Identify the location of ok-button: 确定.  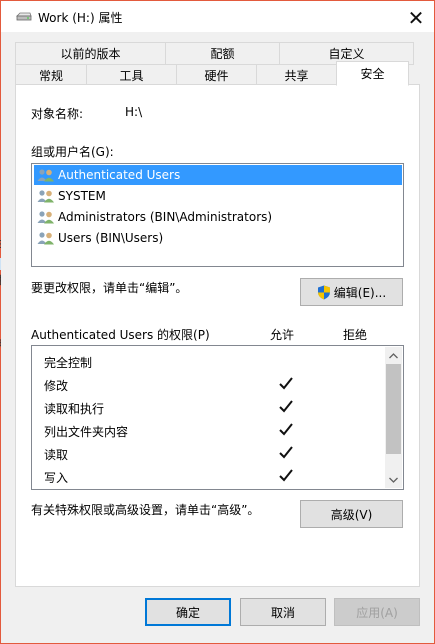
(188, 612).